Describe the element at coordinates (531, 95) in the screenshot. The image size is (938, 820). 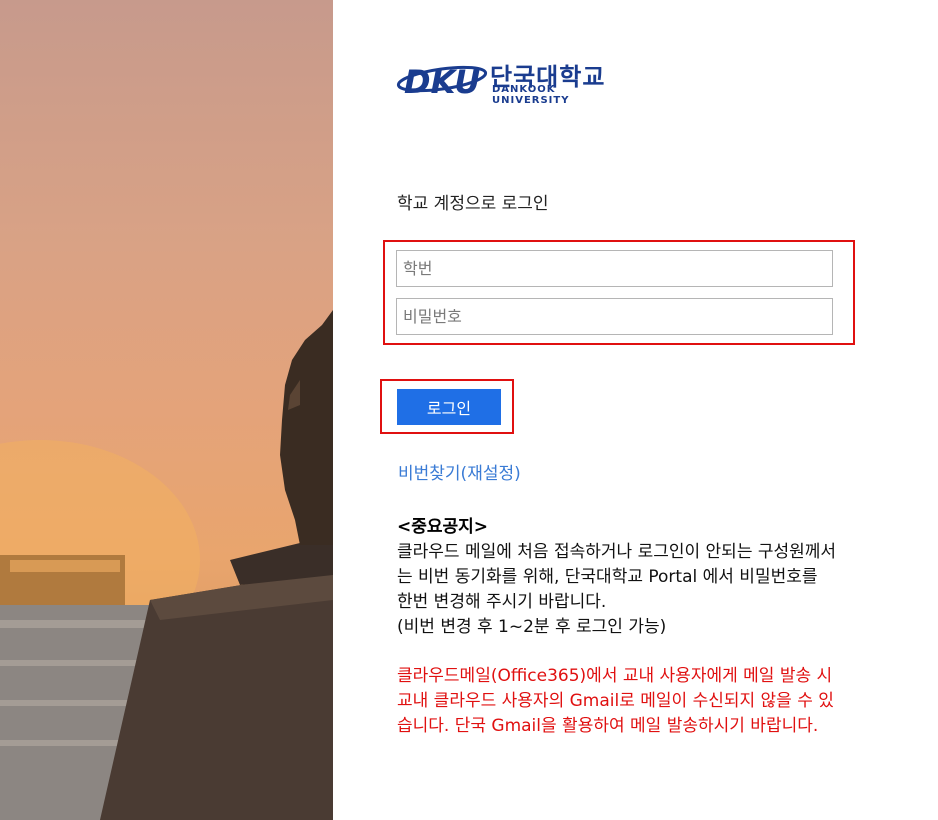
I see `logo-english-name: DANKOOK UNIVERSITY` at that location.